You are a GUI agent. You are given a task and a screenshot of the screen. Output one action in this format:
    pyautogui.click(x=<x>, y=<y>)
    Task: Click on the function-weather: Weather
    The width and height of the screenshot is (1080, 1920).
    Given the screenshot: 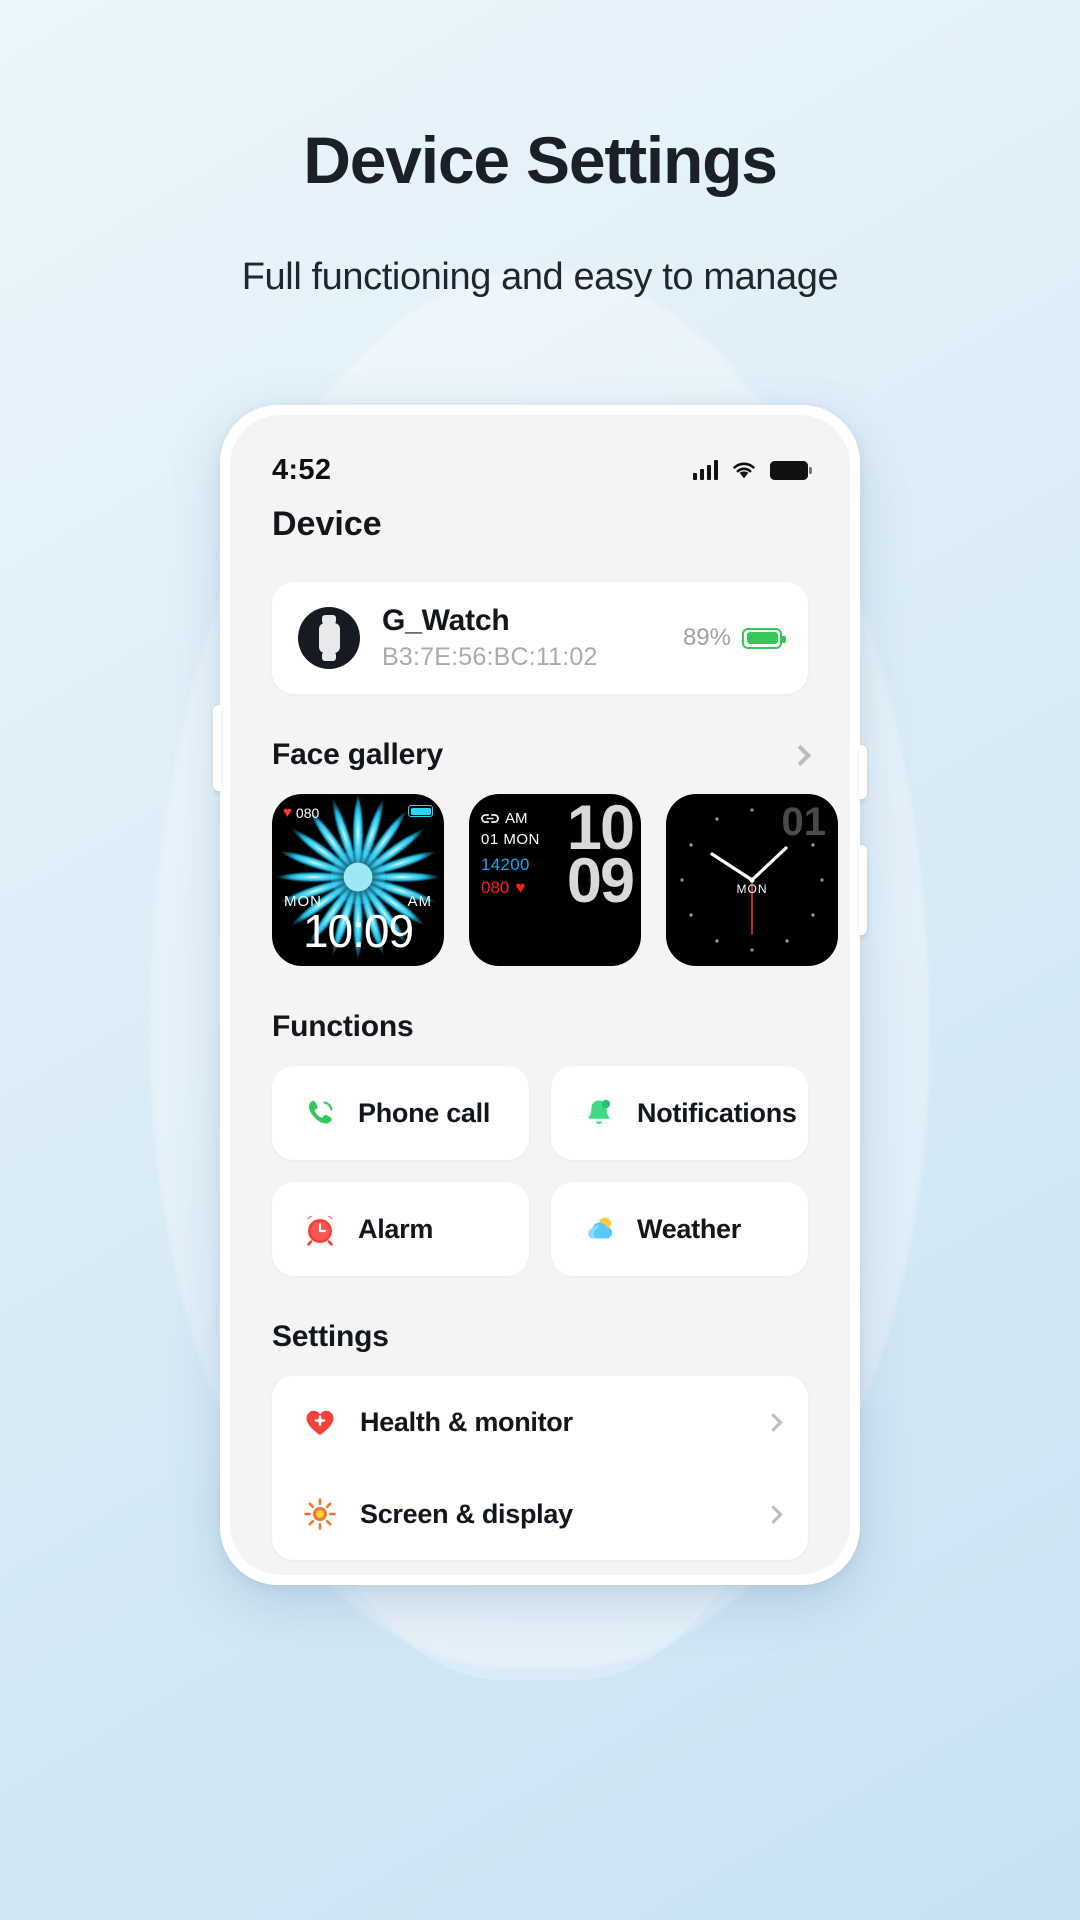 What is the action you would take?
    pyautogui.click(x=679, y=1229)
    